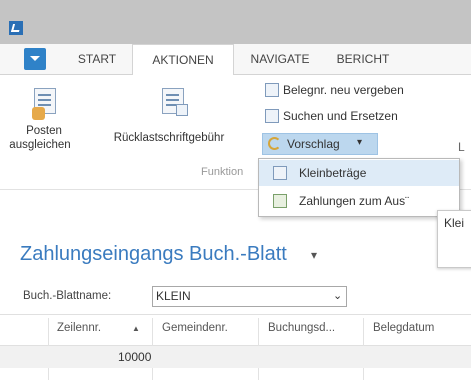 This screenshot has height=380, width=471. Describe the element at coordinates (79, 328) in the screenshot. I see `column-header-zeilennr: Zeilennr.` at that location.